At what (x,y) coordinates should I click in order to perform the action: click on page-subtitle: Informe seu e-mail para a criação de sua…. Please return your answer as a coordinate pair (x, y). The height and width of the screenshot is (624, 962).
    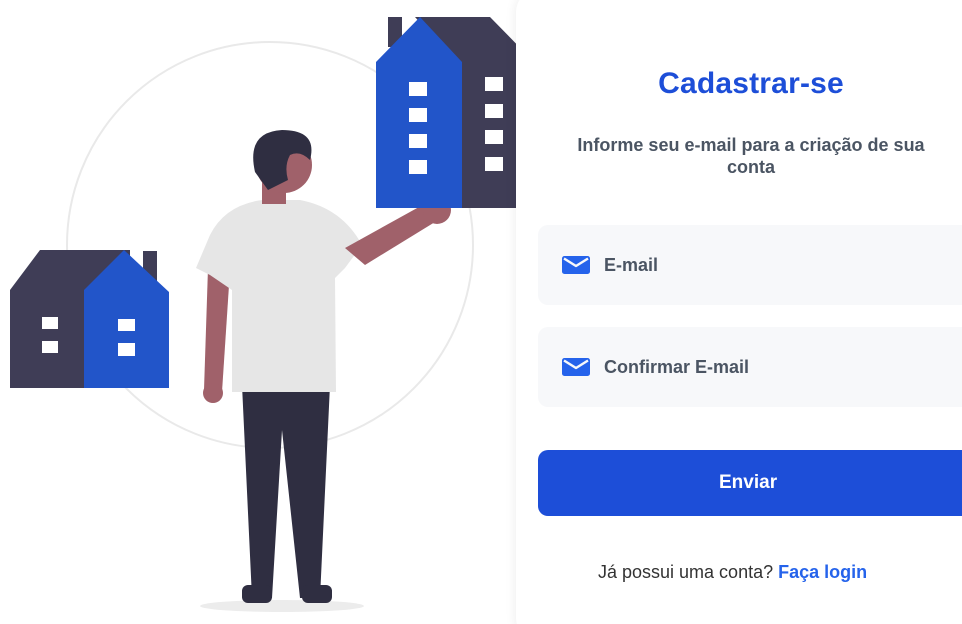
    Looking at the image, I should click on (751, 156).